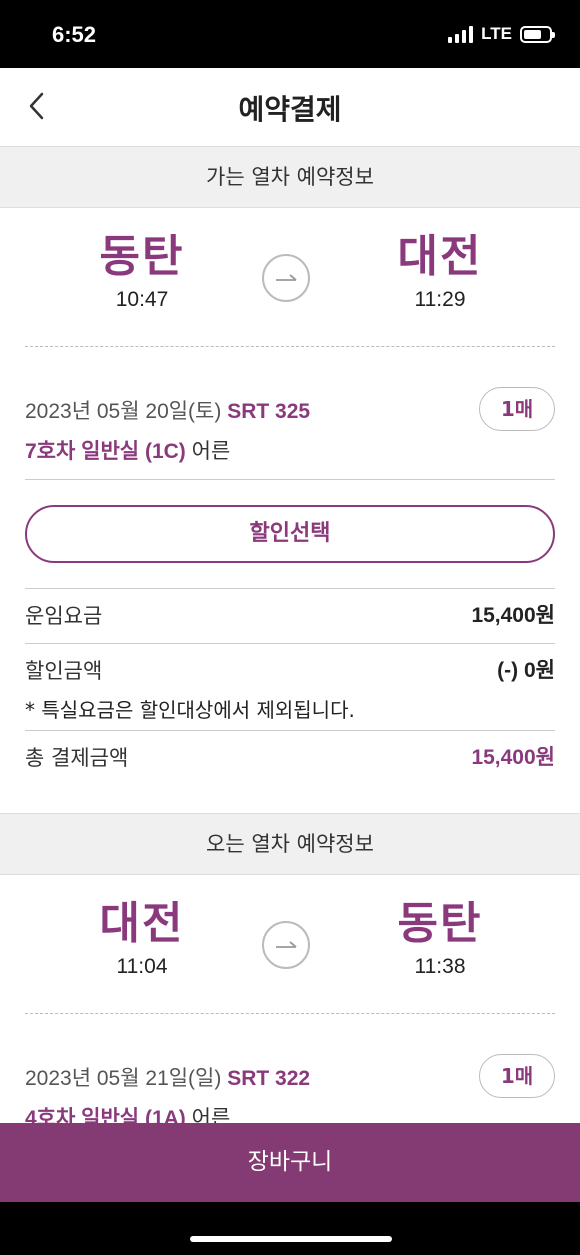 This screenshot has height=1255, width=580. What do you see at coordinates (290, 177) in the screenshot?
I see `outbound-section-title: 가는 열차 예약정보` at bounding box center [290, 177].